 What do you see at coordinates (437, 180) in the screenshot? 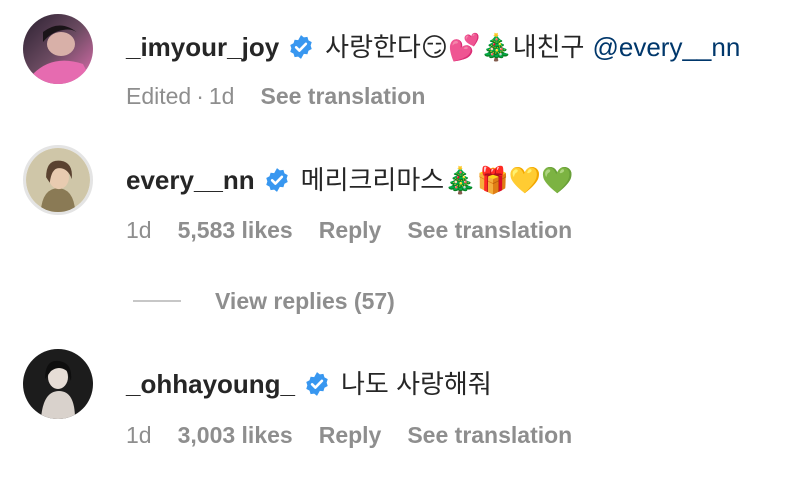
I see `comment-text: 메리크리마스🎄🎁💛💚` at bounding box center [437, 180].